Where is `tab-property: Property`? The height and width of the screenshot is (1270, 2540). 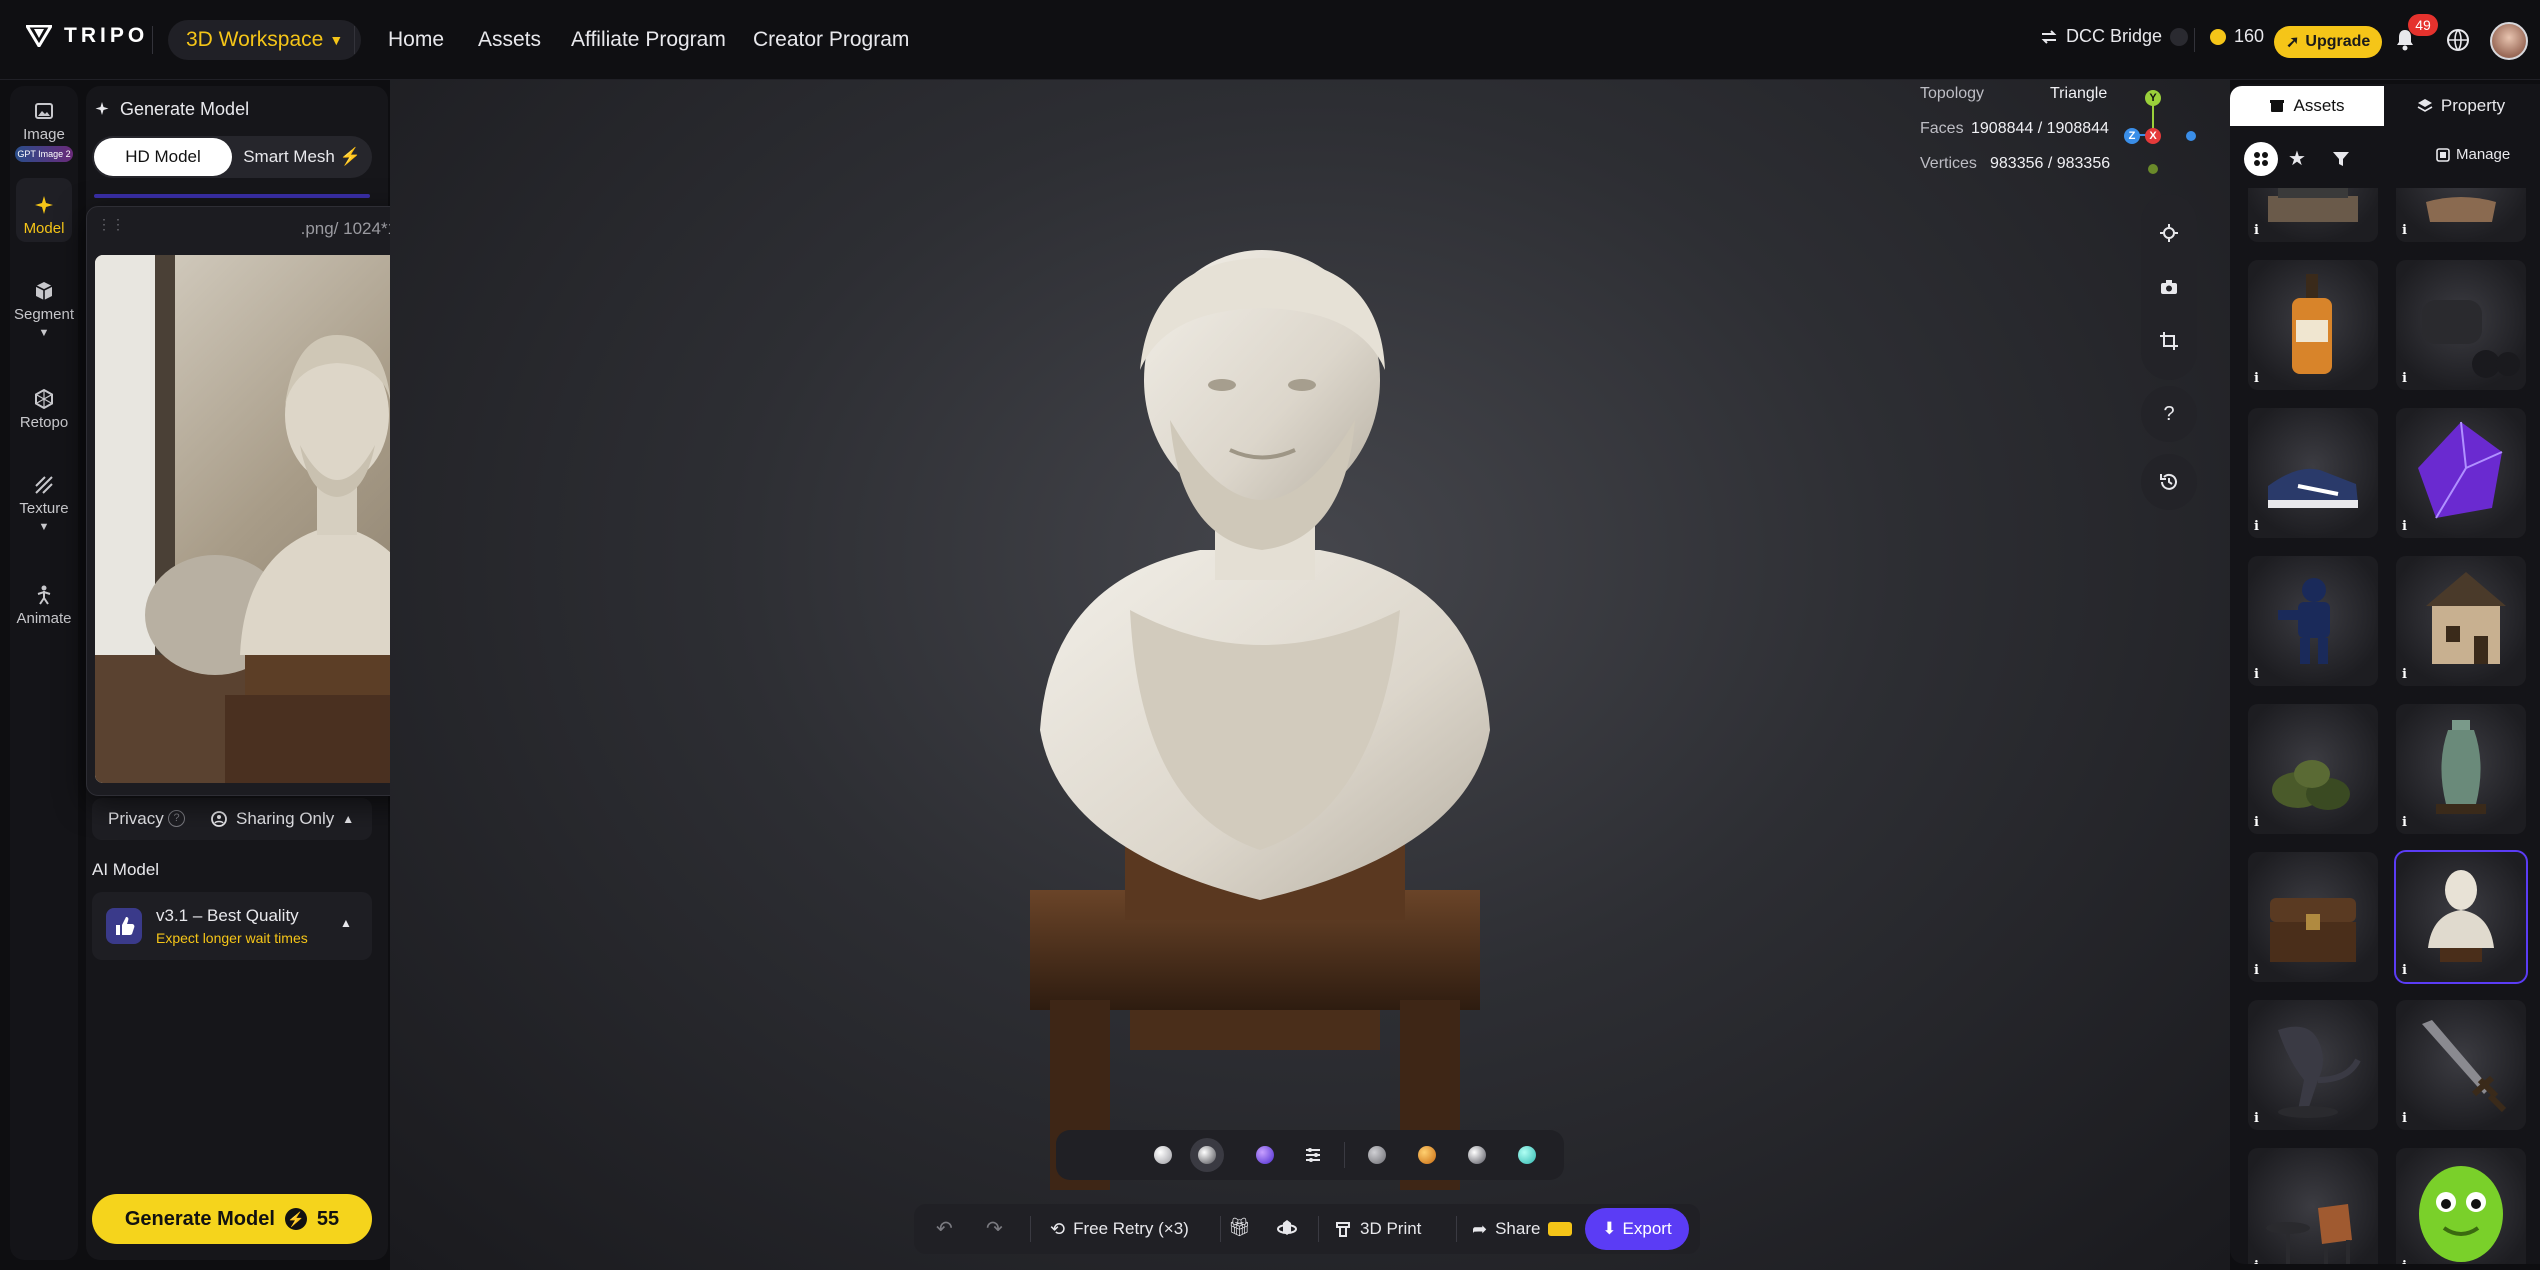
tab-property: Property is located at coordinates (2461, 106).